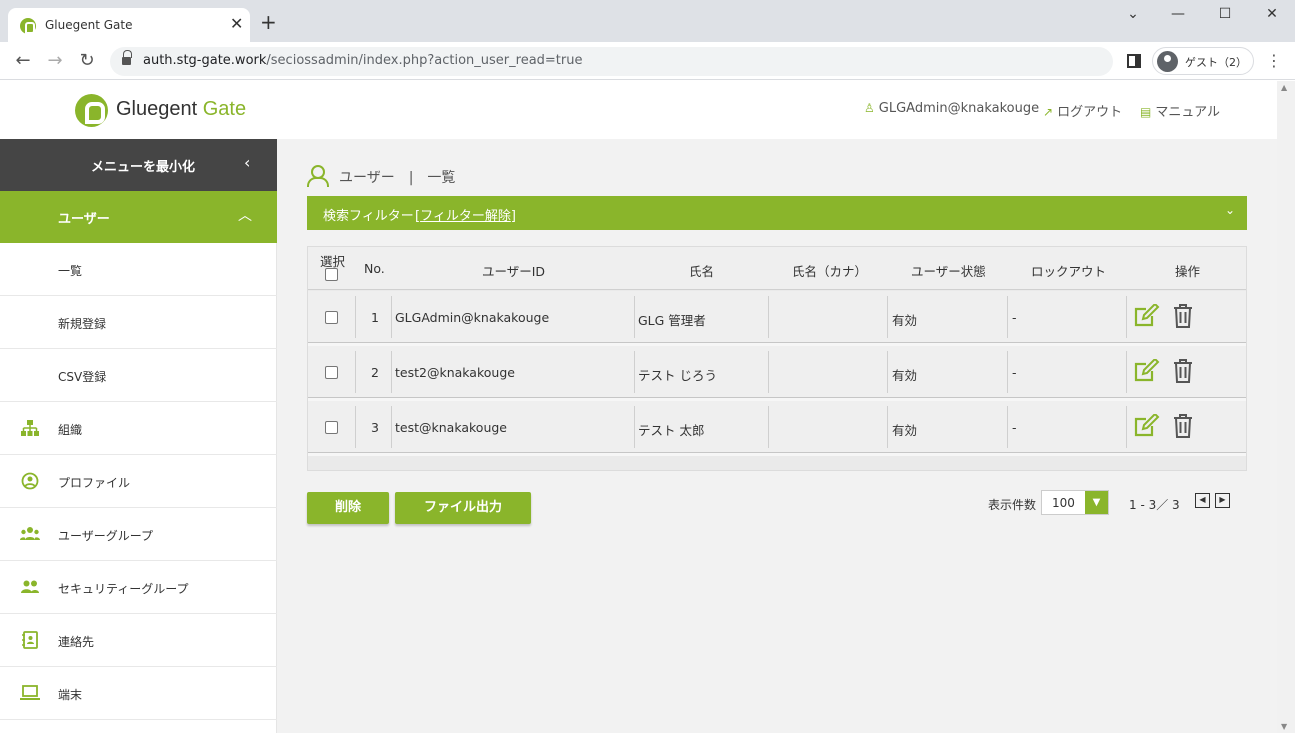 This screenshot has height=733, width=1295. What do you see at coordinates (472, 317) in the screenshot?
I see `row-user-id: GLGAdmin@knakakouge` at bounding box center [472, 317].